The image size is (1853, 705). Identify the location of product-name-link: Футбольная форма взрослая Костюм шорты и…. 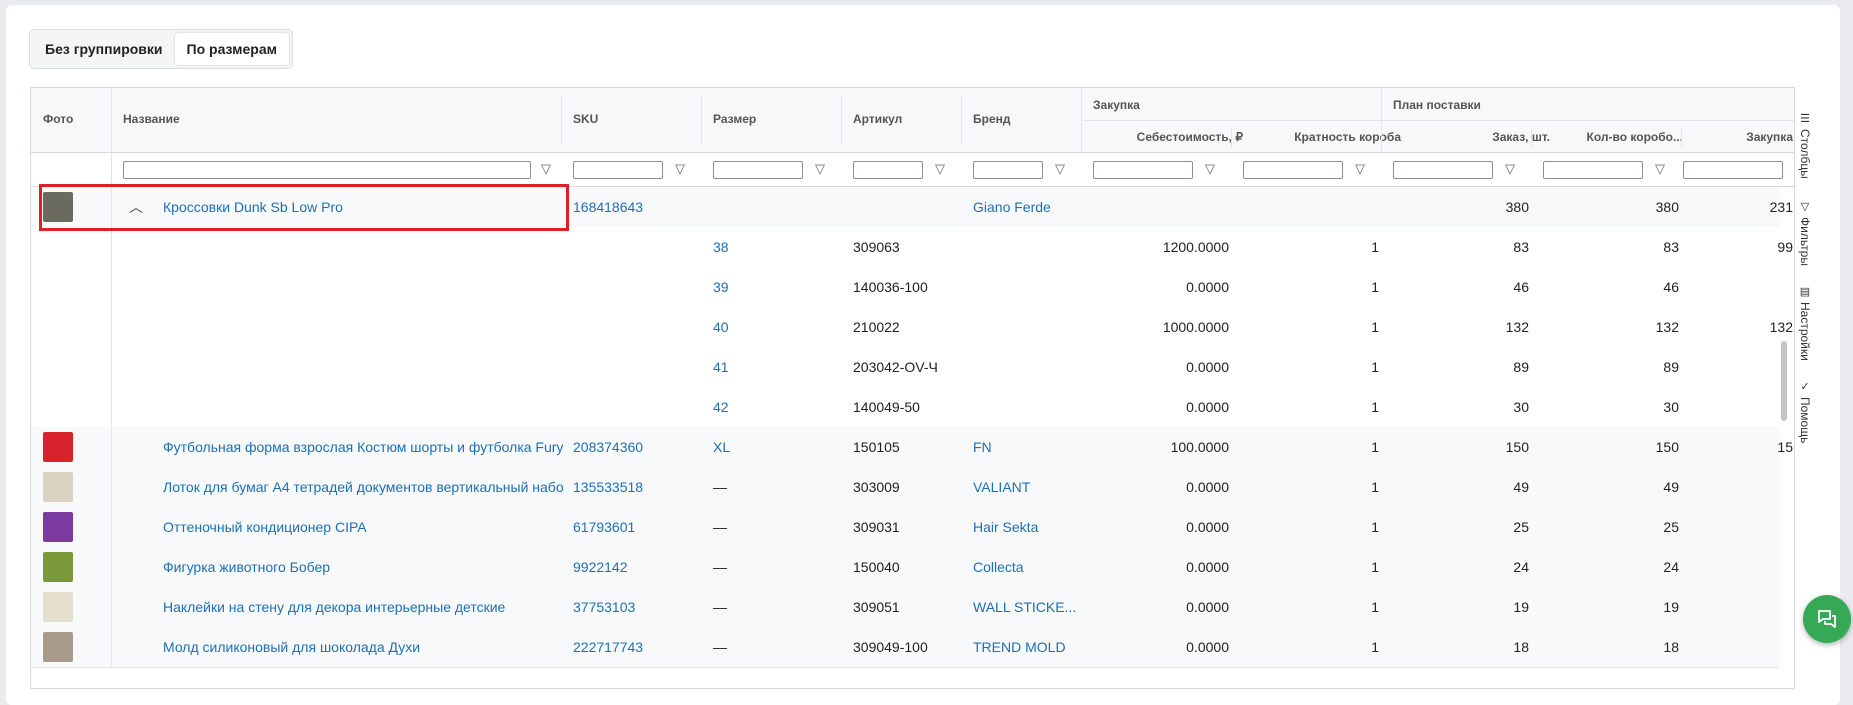
(363, 447).